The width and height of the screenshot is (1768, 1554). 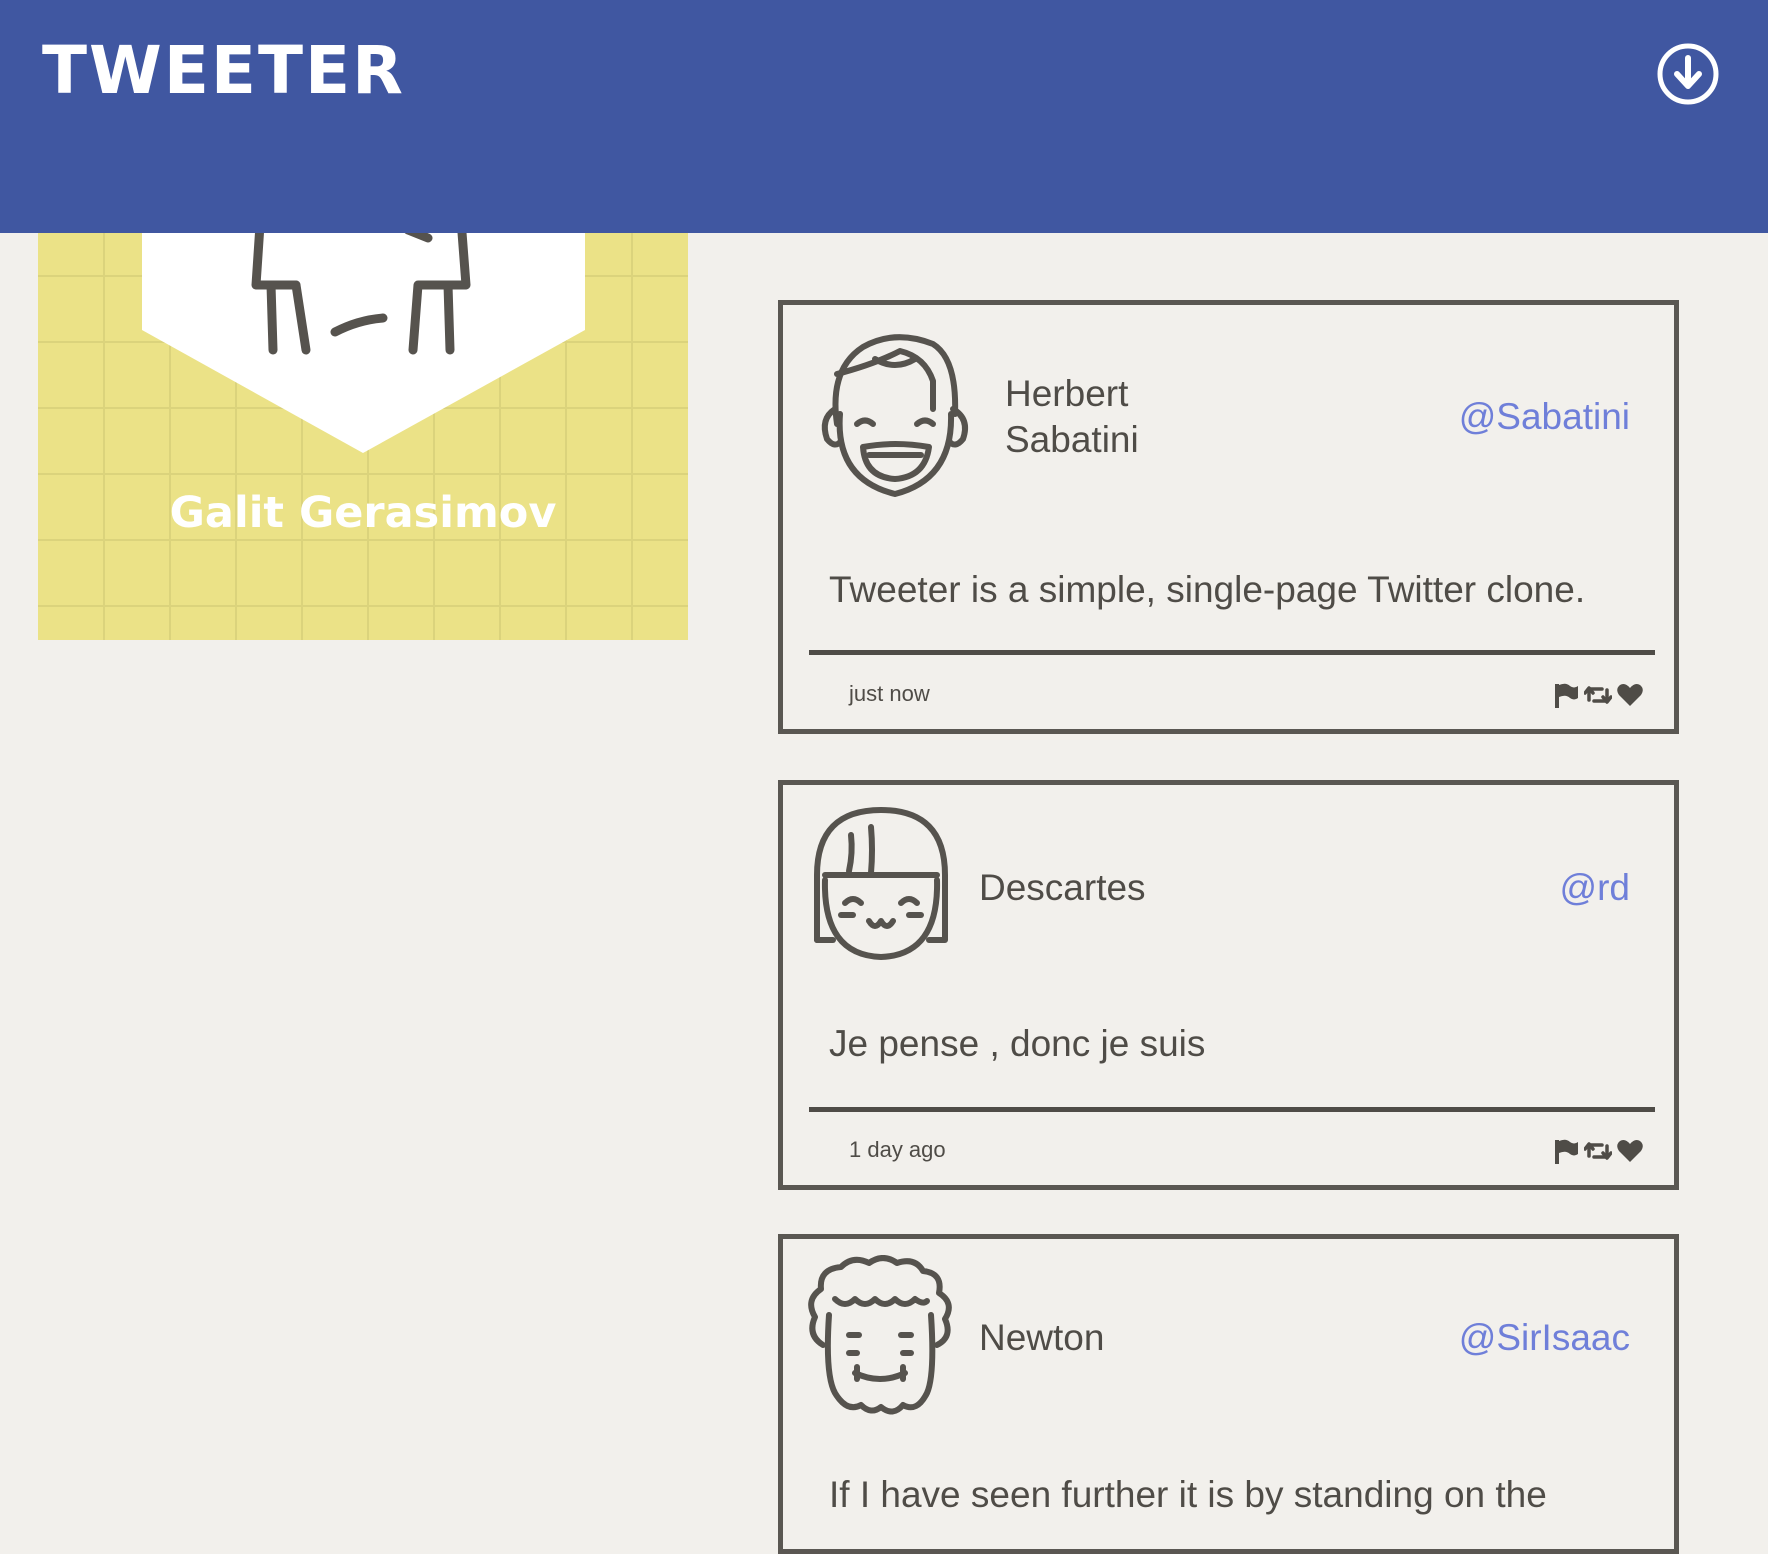 What do you see at coordinates (897, 1149) in the screenshot?
I see `tweet-timestamp: 1 day ago` at bounding box center [897, 1149].